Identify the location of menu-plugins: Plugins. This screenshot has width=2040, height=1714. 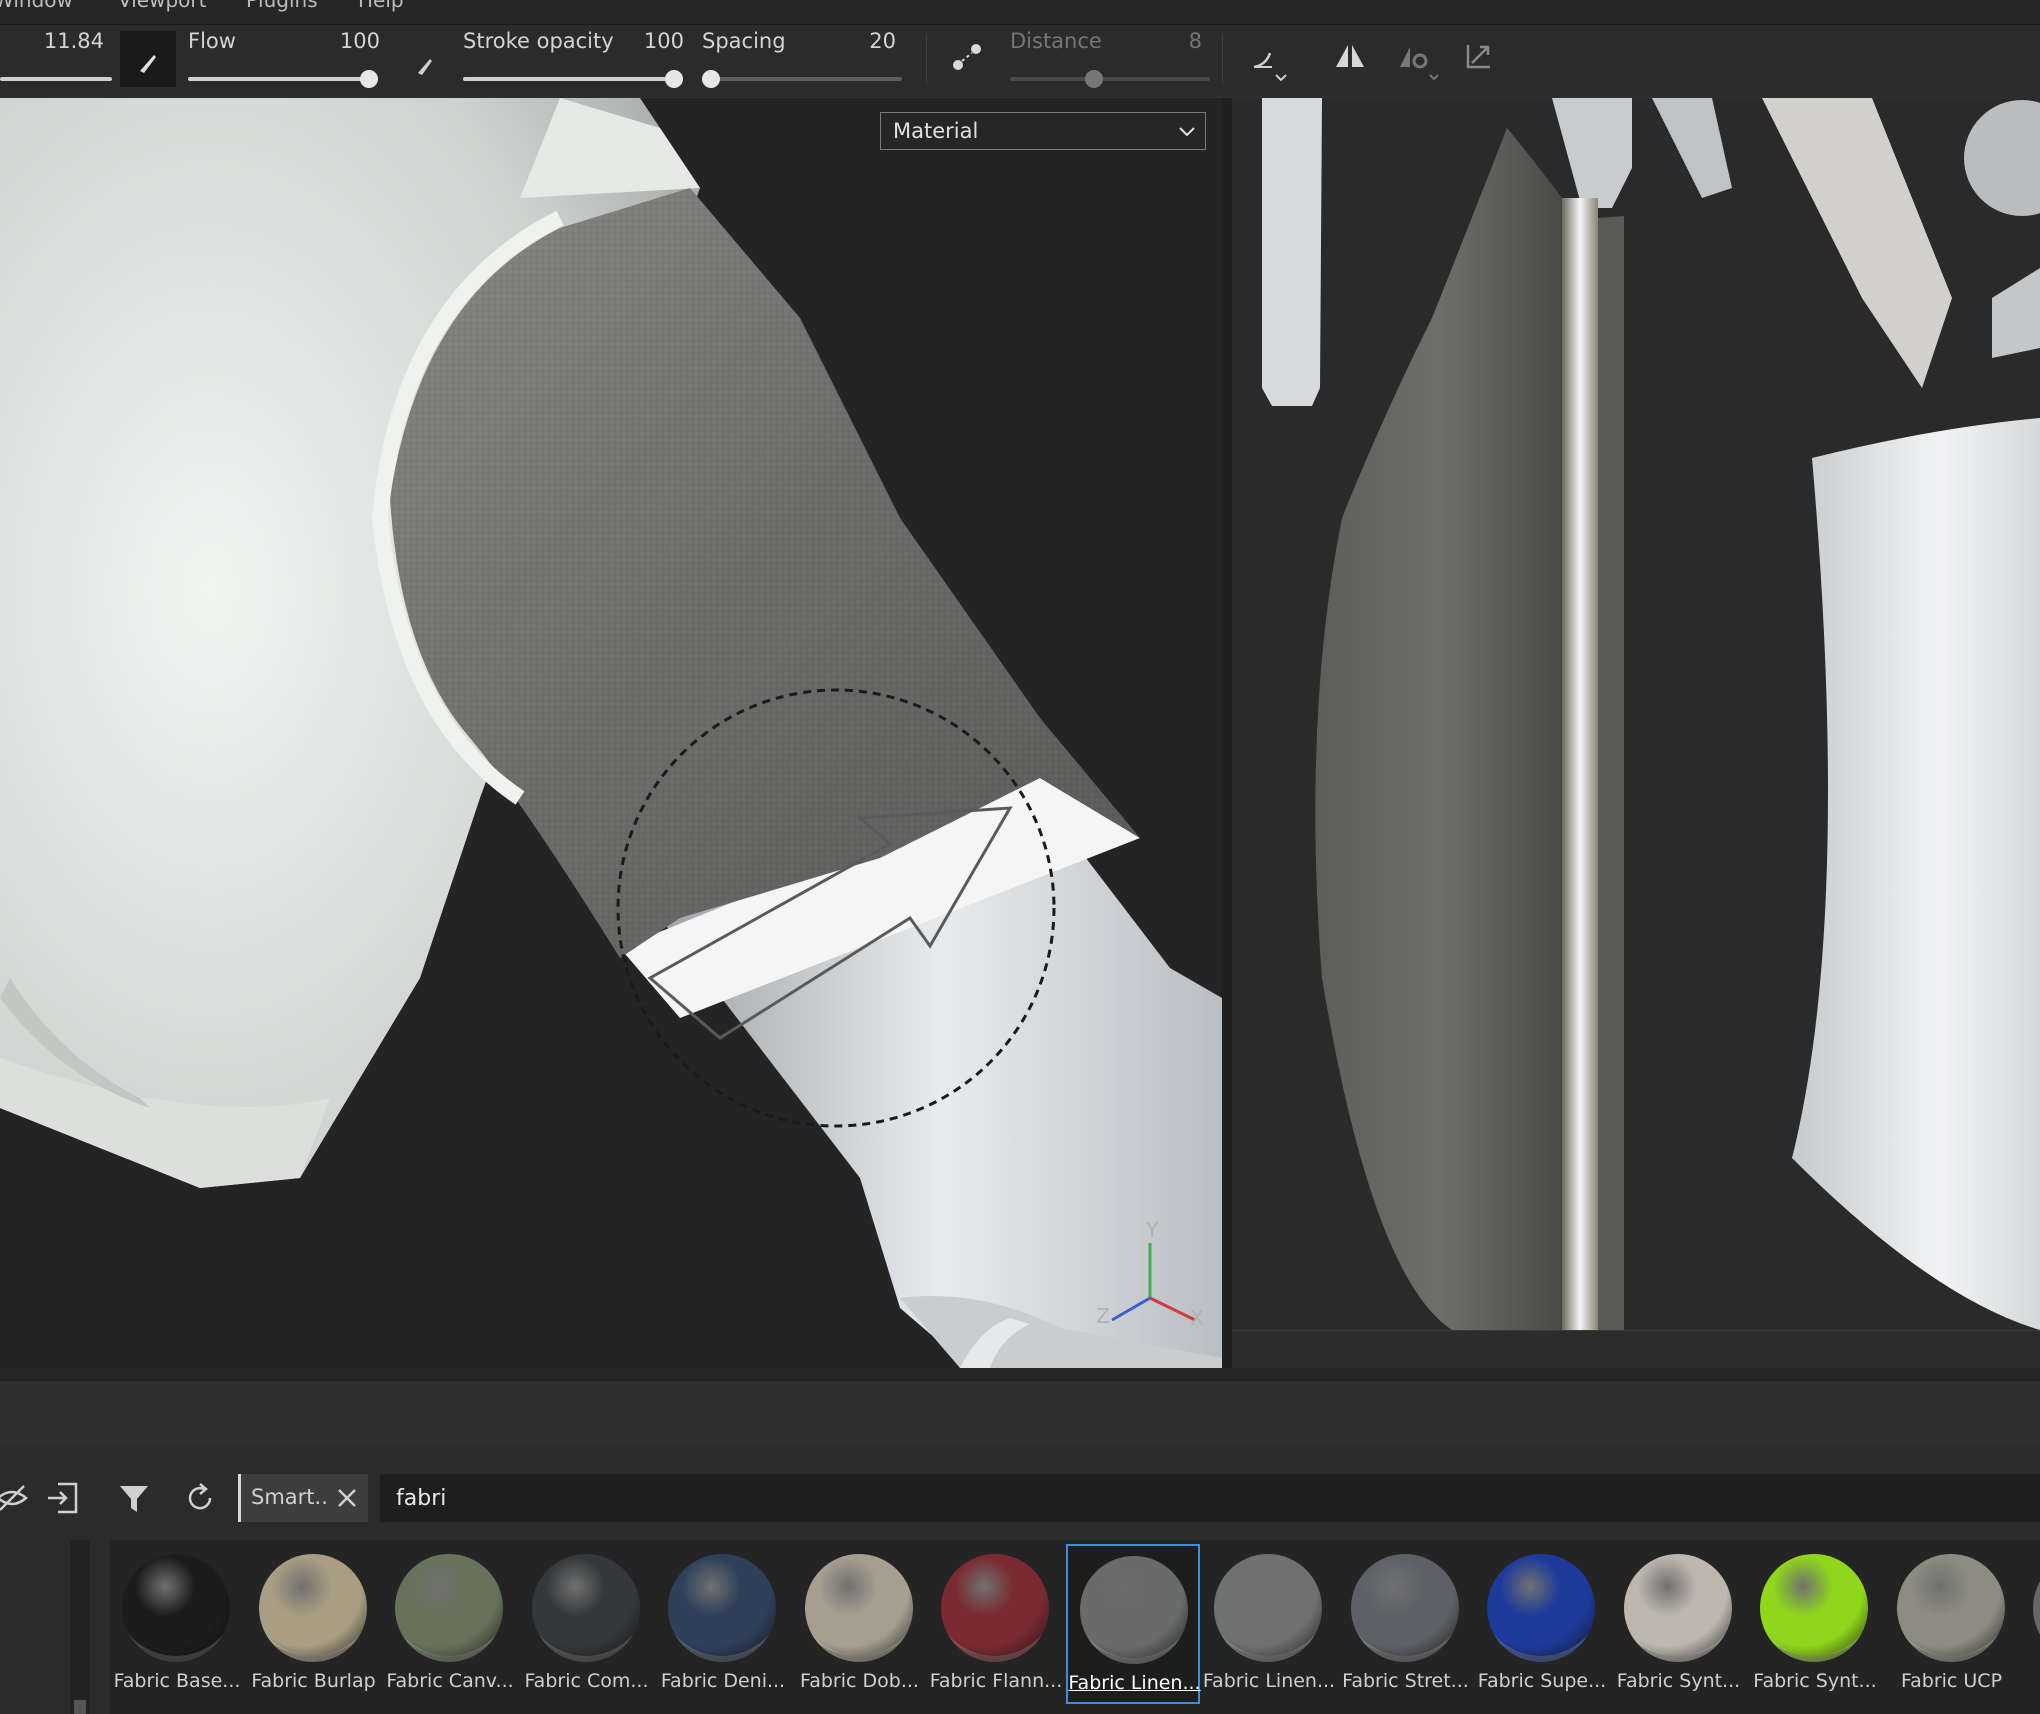
(282, 6).